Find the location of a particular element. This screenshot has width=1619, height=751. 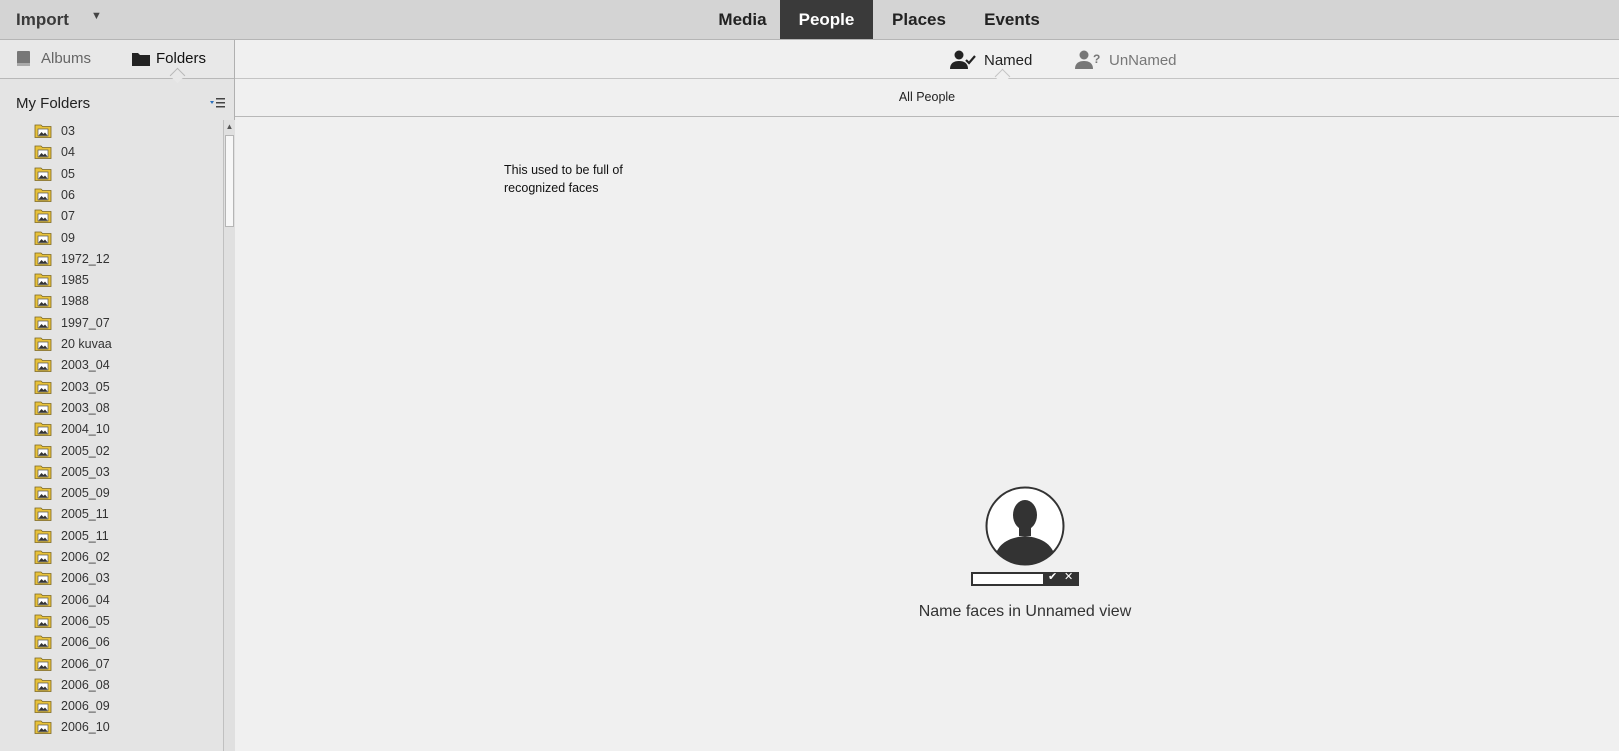

folder-item: 2004_10 is located at coordinates (72, 429).